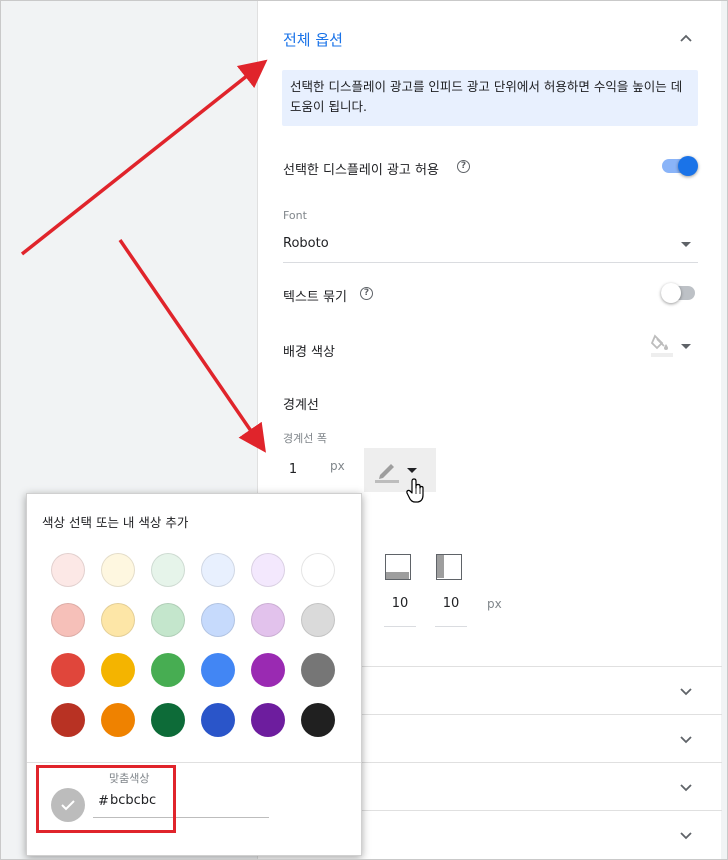  I want to click on section-title: 전체 옵션, so click(313, 39).